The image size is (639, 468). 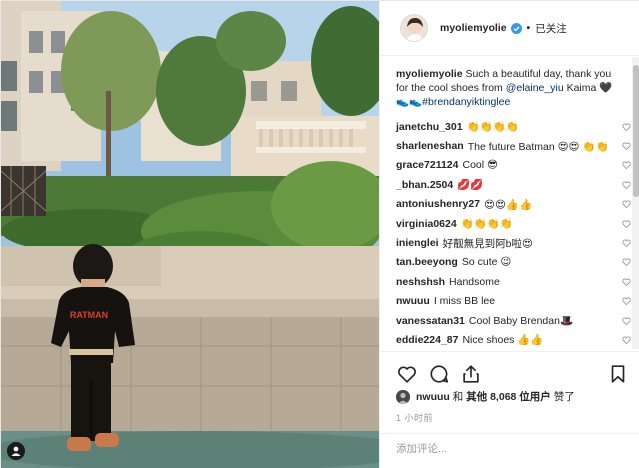 What do you see at coordinates (438, 204) in the screenshot?
I see `comment-username: antoniushenry27` at bounding box center [438, 204].